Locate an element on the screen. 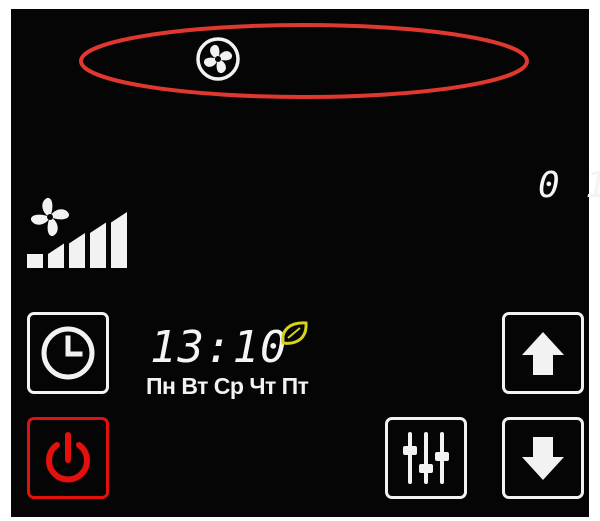  eco-leaf-icon is located at coordinates (295, 333).